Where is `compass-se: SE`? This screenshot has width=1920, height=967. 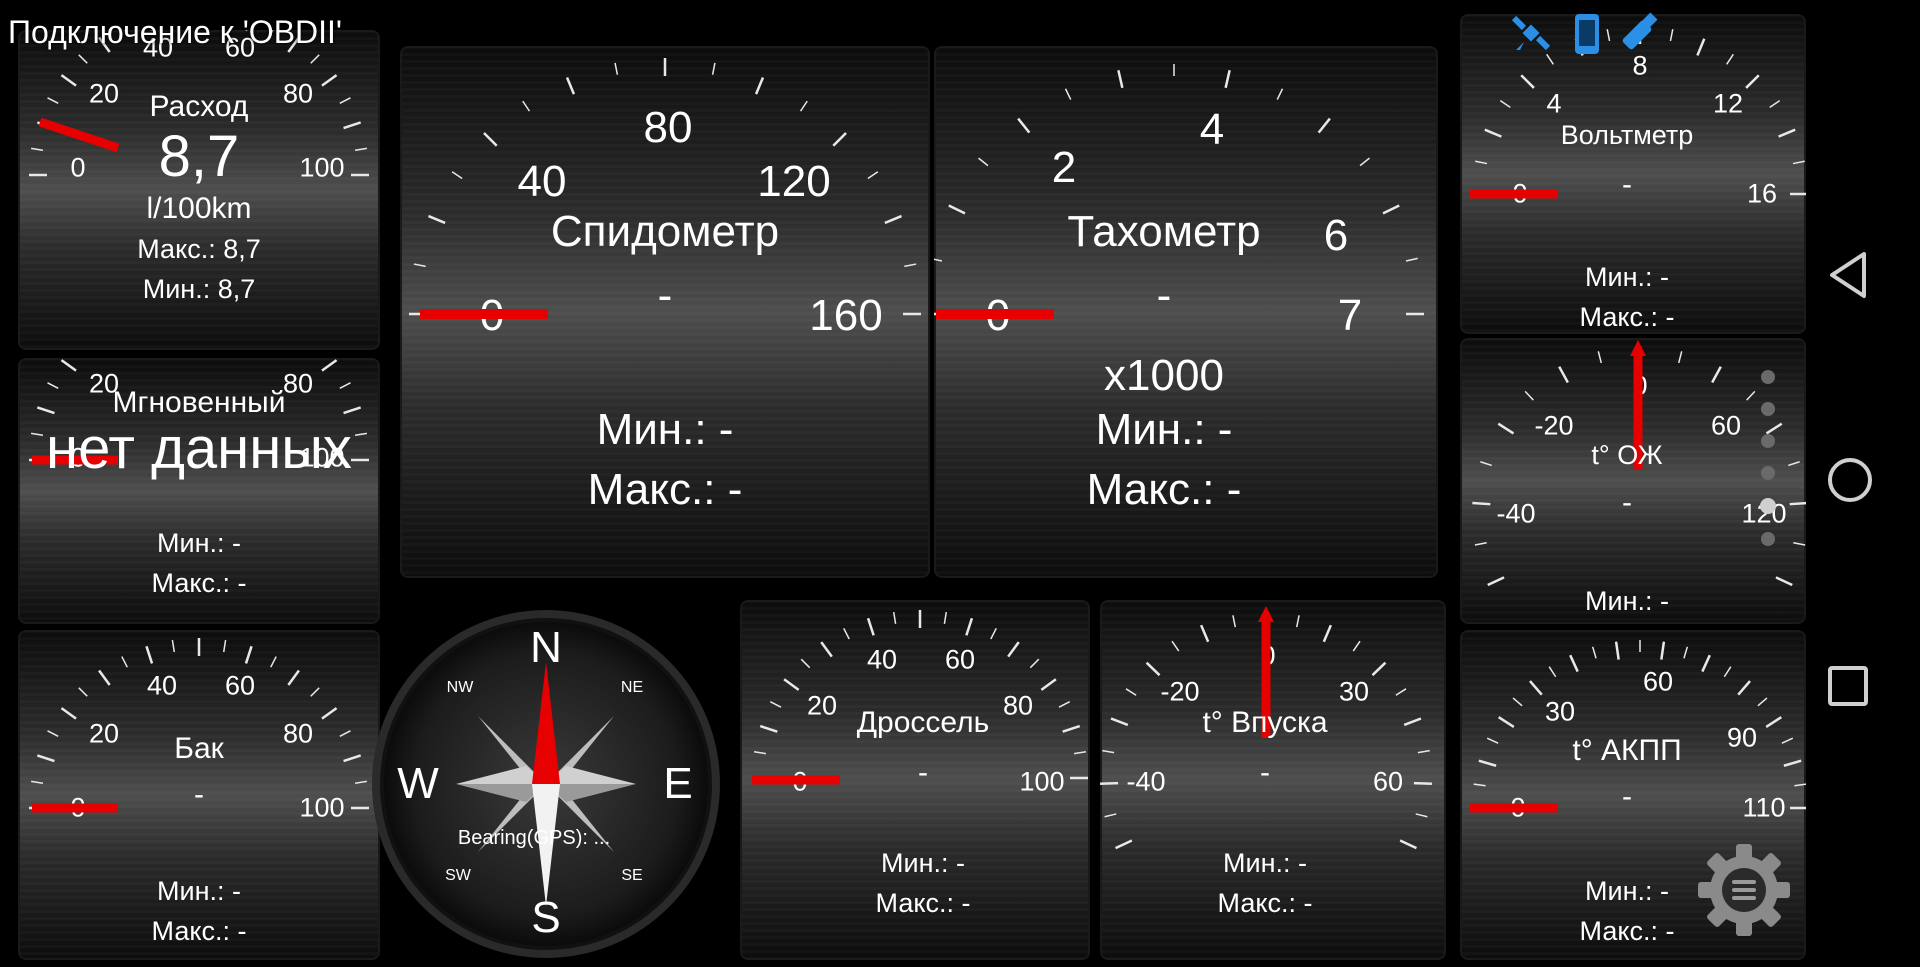
compass-se: SE is located at coordinates (631, 876).